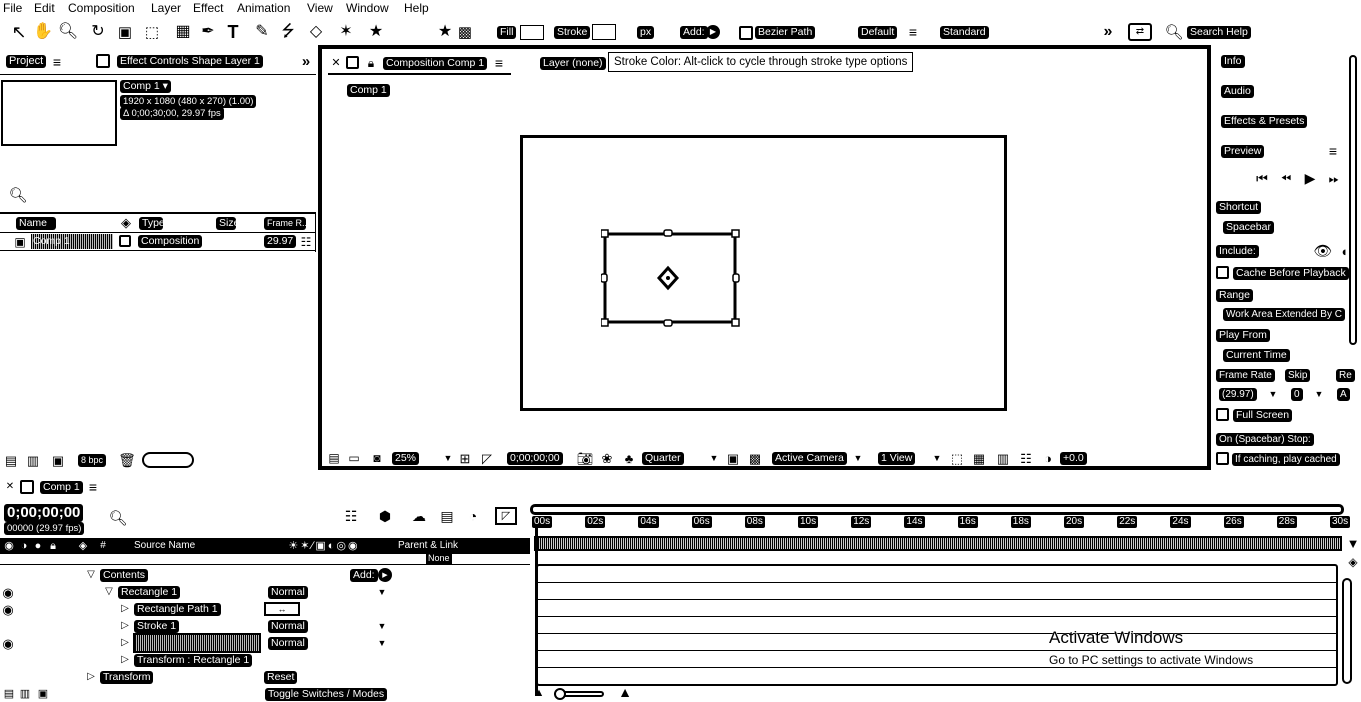 The height and width of the screenshot is (702, 1361). What do you see at coordinates (152, 32) in the screenshot?
I see `pan-behind-tool-icon: ⬚` at bounding box center [152, 32].